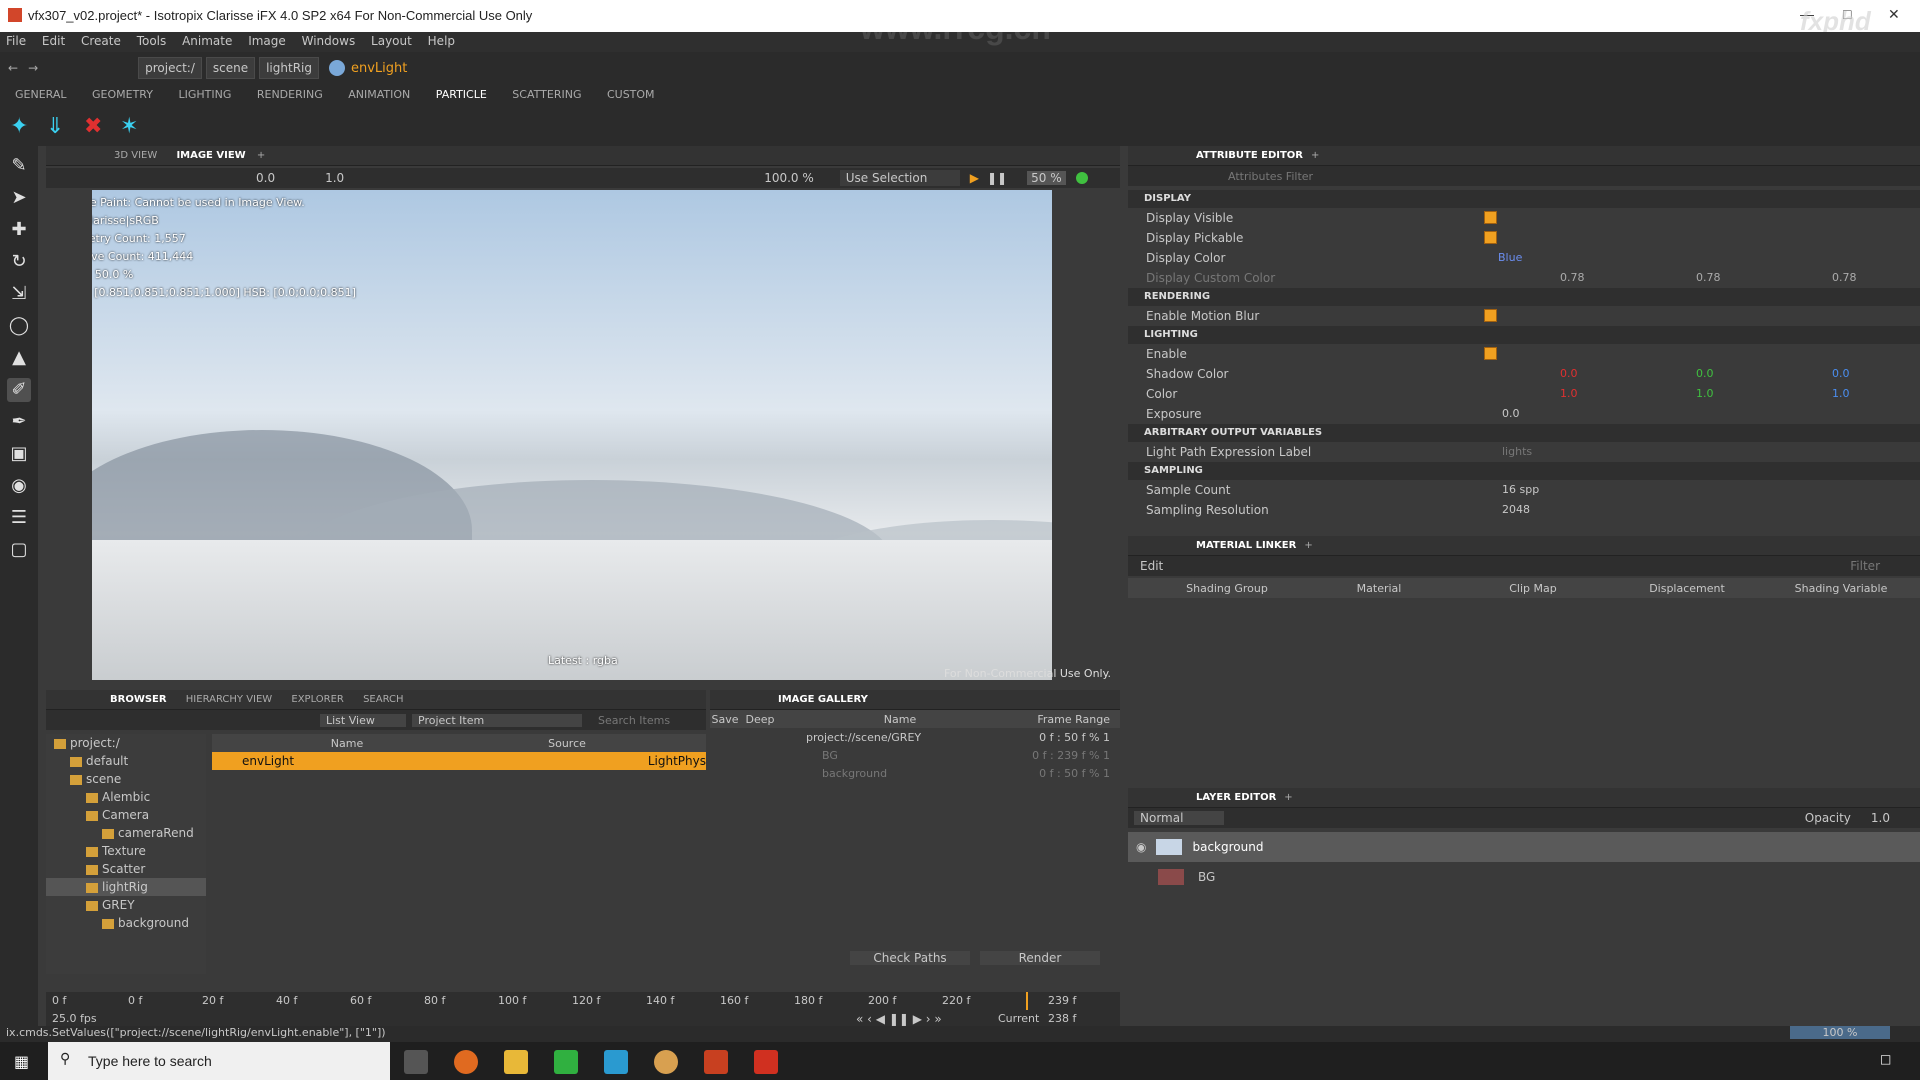 Image resolution: width=1920 pixels, height=1080 pixels. Describe the element at coordinates (19, 166) in the screenshot. I see `brush-tool-icon: ✎` at that location.